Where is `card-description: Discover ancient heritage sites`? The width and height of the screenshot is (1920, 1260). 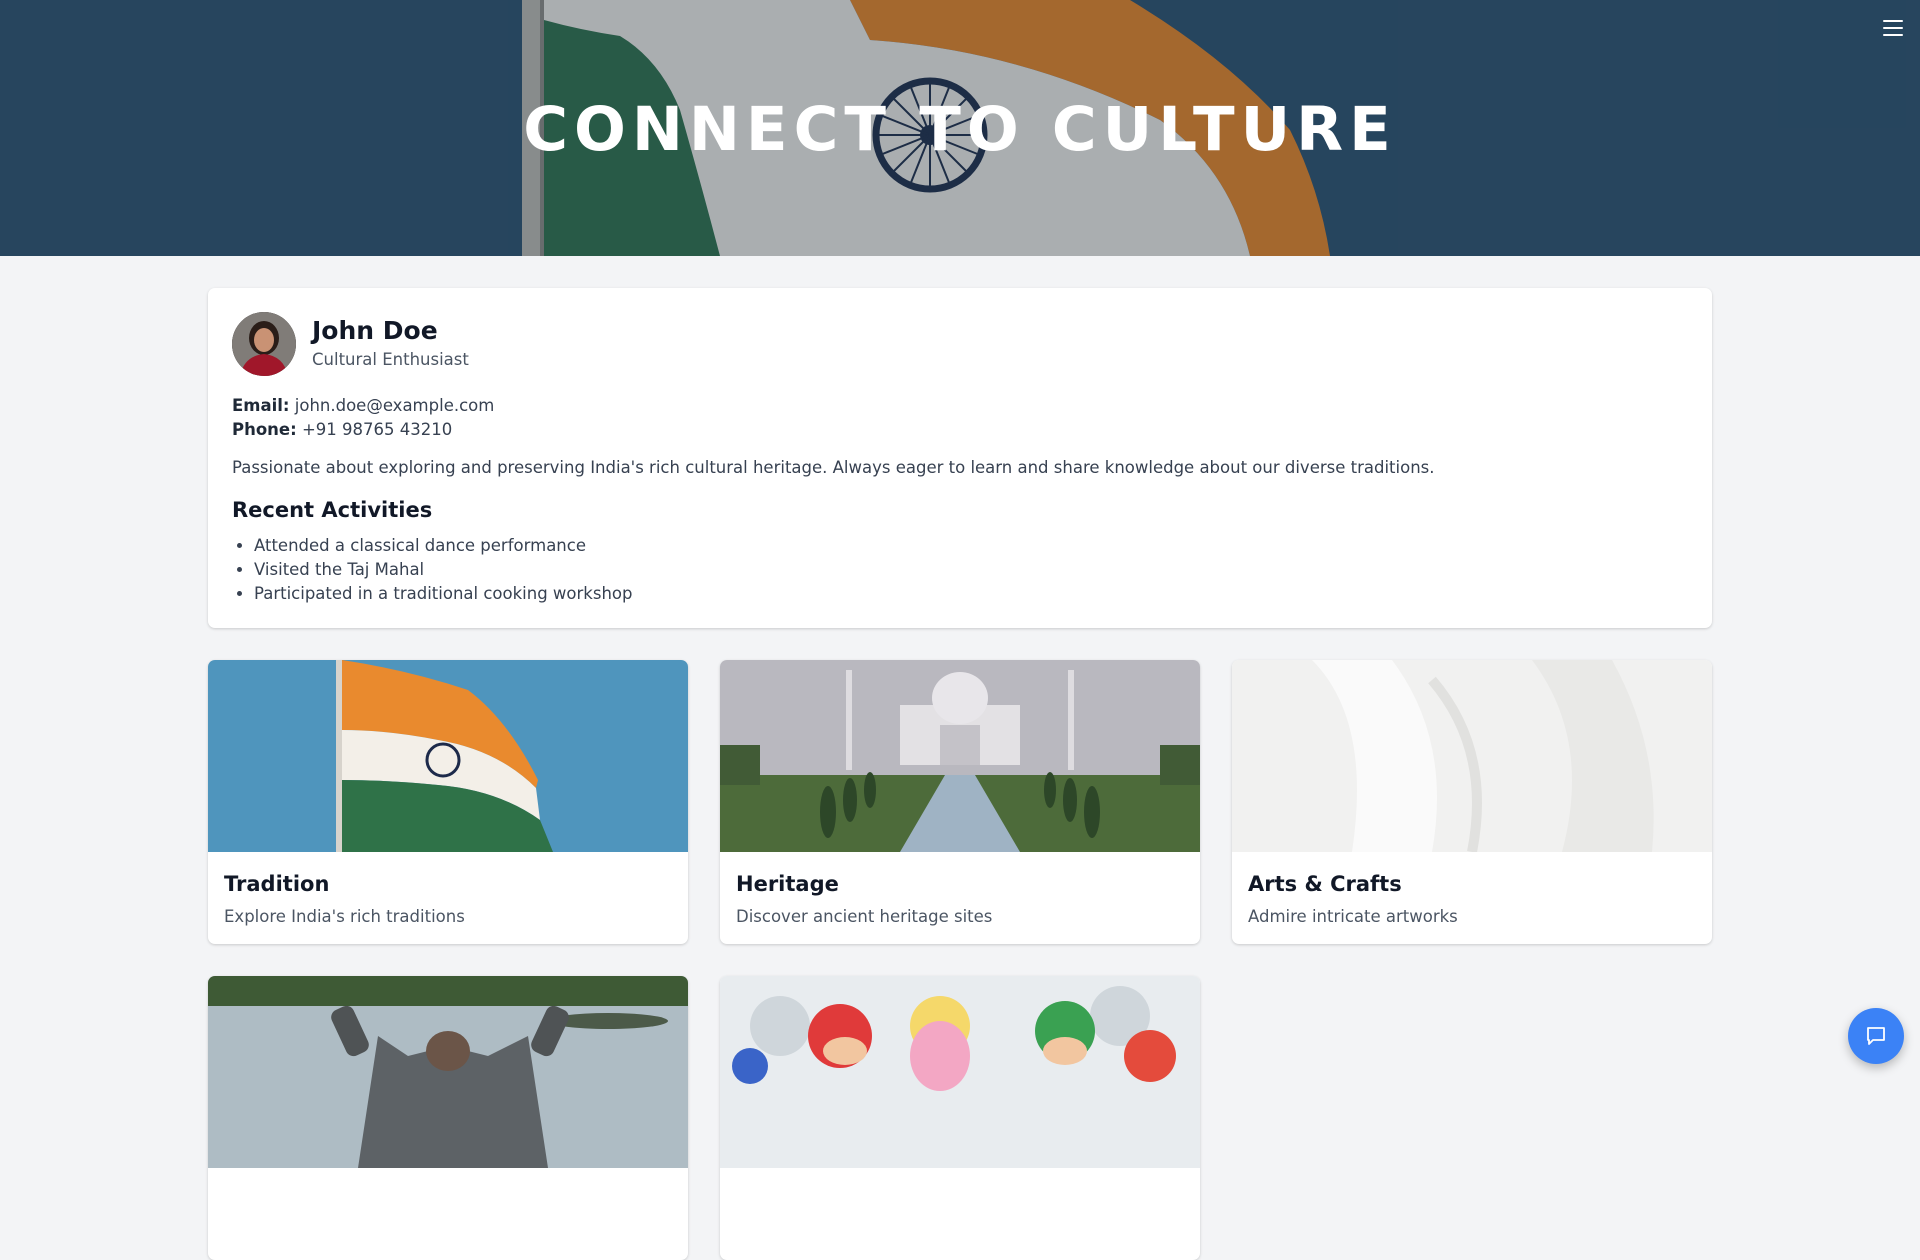
card-description: Discover ancient heritage sites is located at coordinates (864, 916).